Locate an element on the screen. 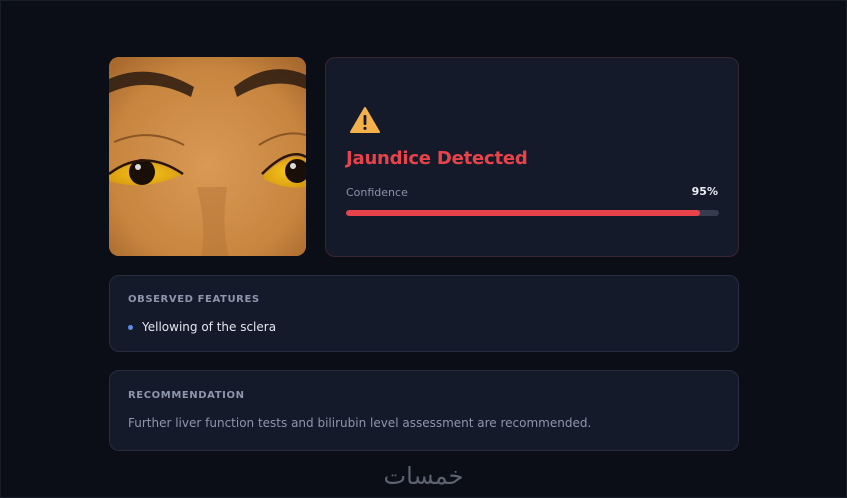  feature-text: Yellowing of the sclera is located at coordinates (209, 327).